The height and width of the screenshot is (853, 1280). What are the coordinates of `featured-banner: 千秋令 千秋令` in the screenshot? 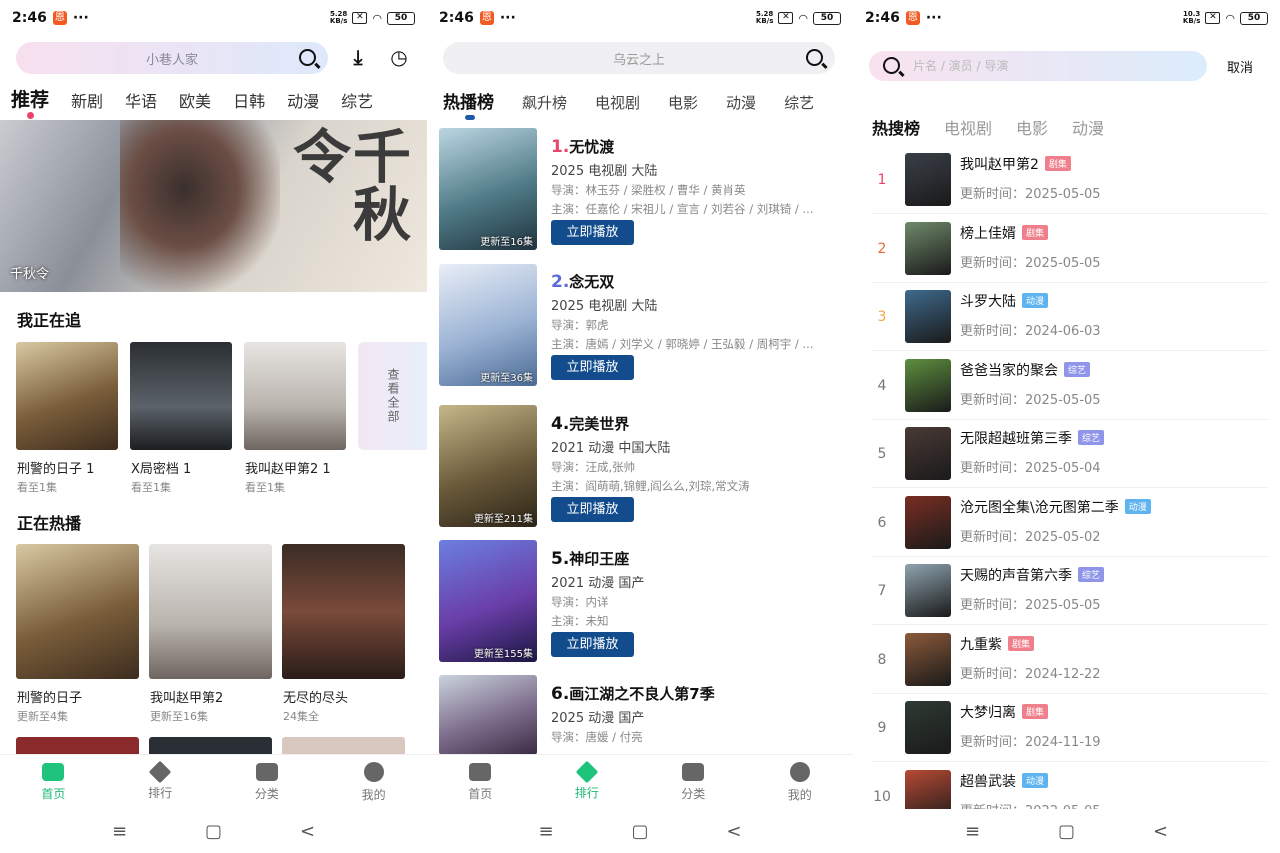 It's located at (213, 206).